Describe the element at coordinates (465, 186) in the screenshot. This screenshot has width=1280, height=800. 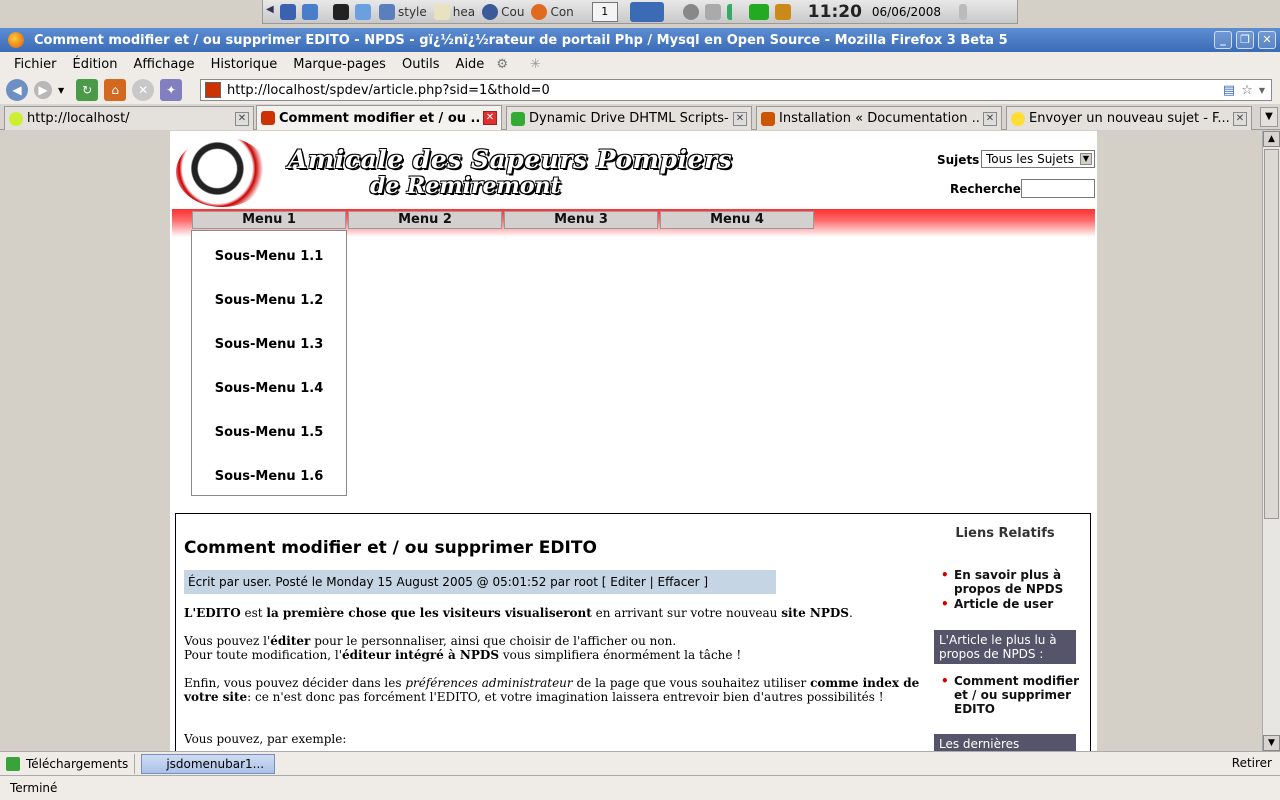
I see `site-subtitle: de Remiremont` at that location.